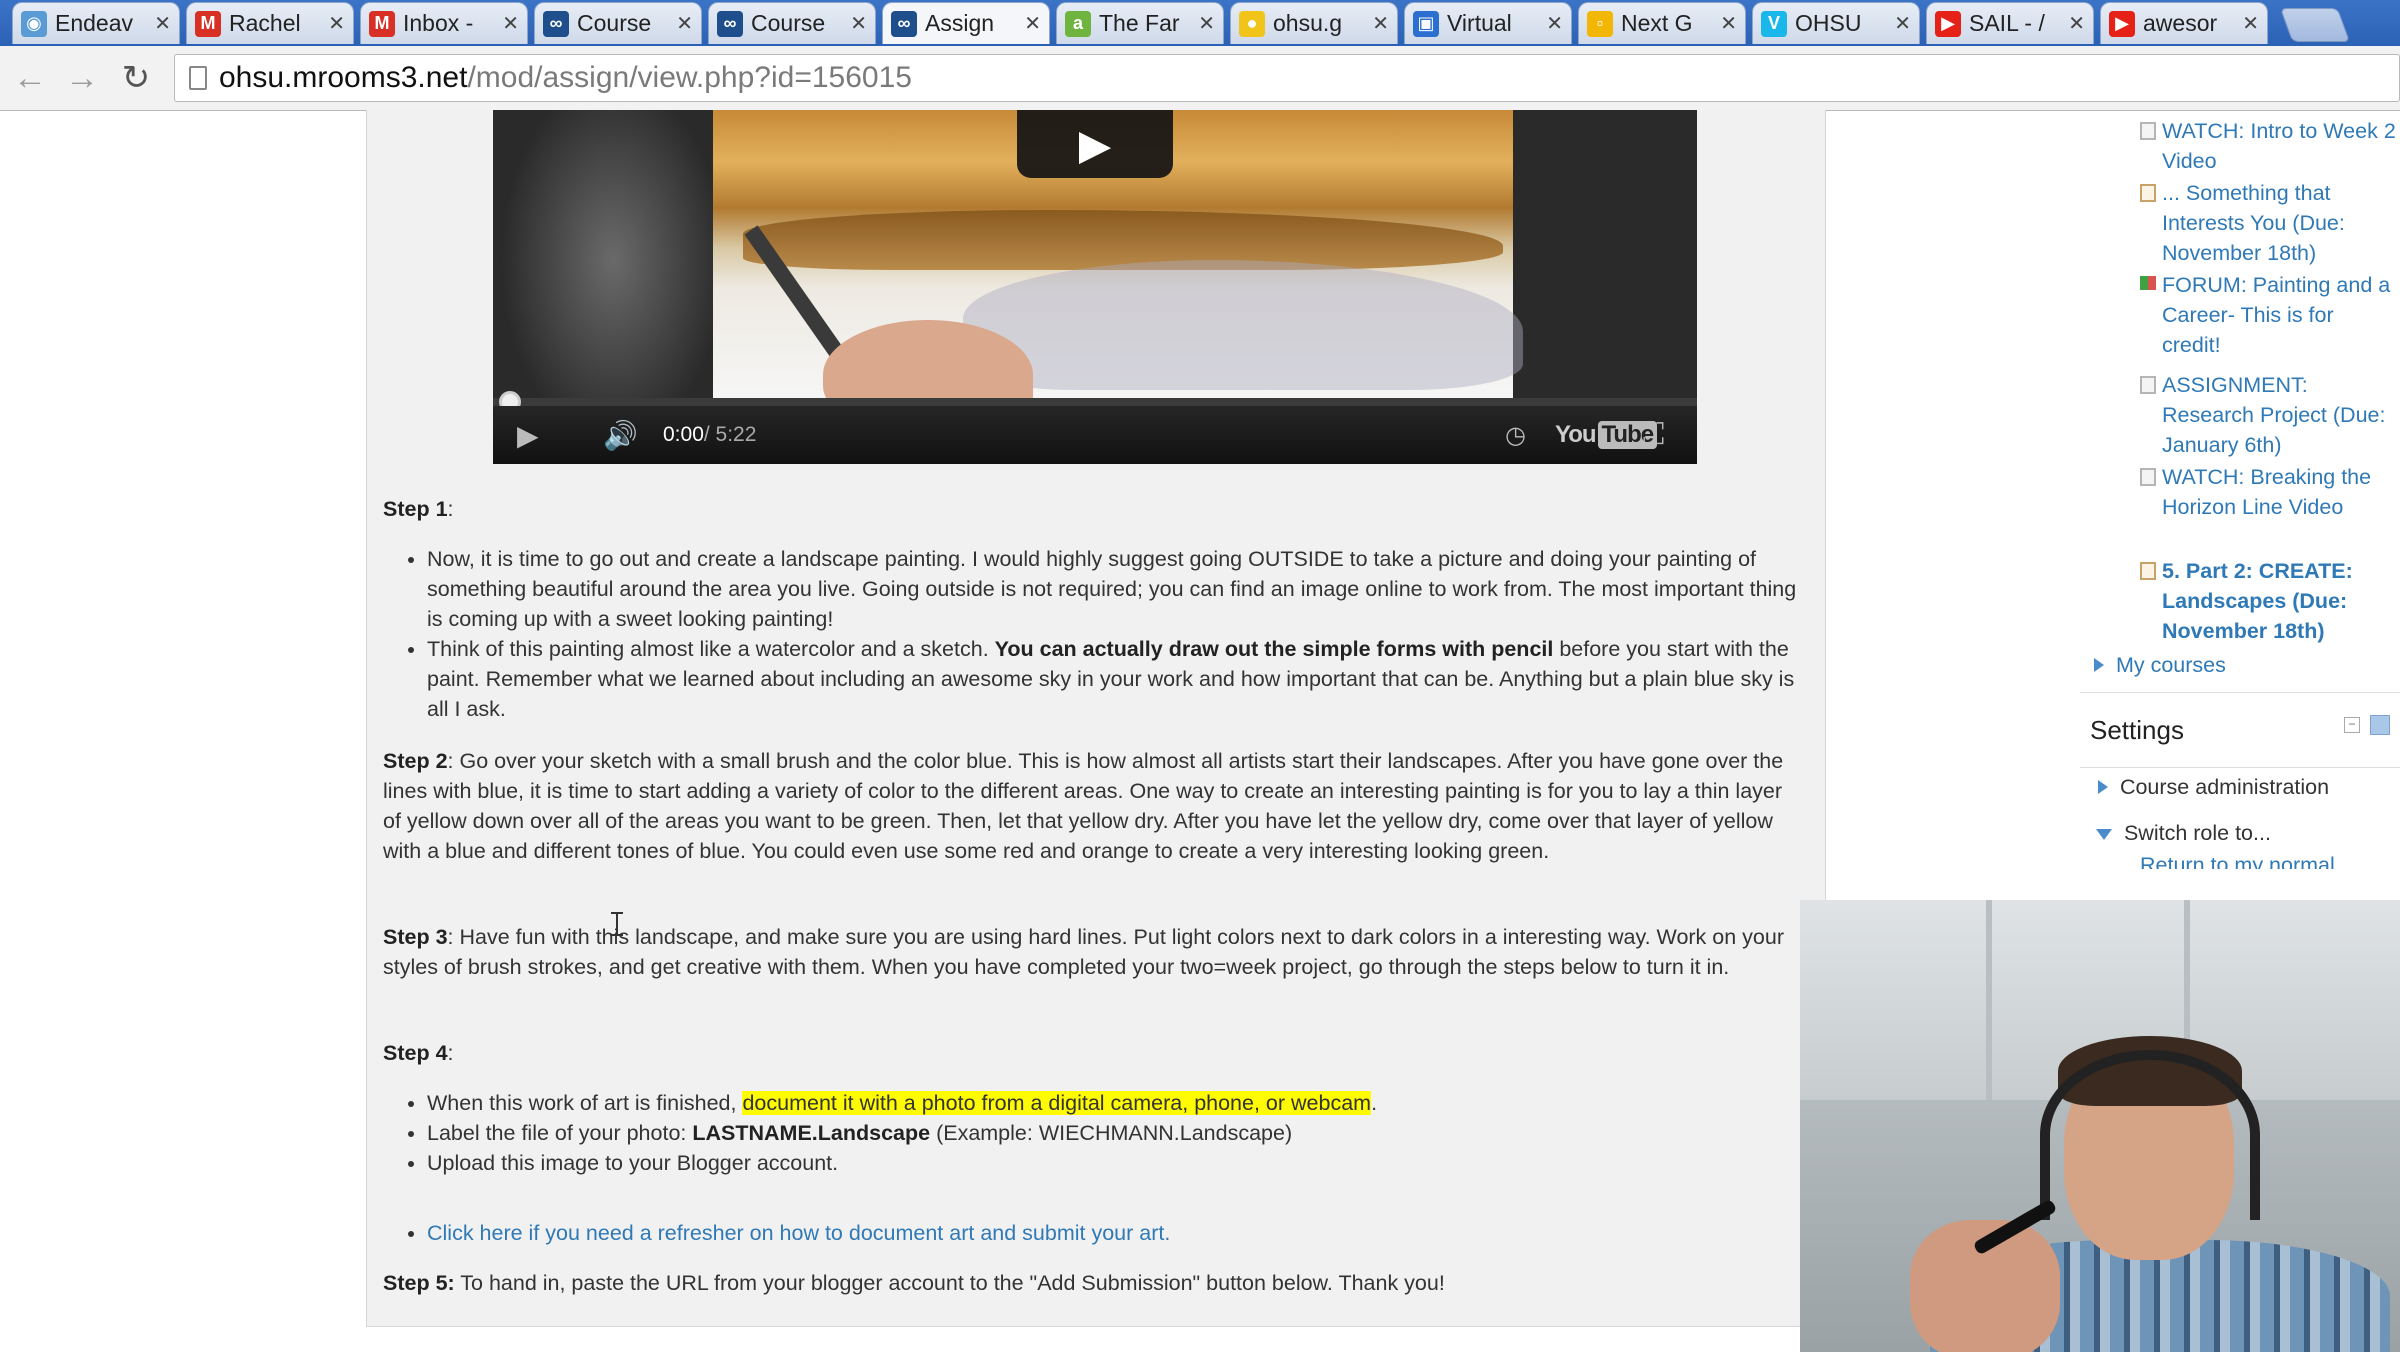 This screenshot has width=2400, height=1352. Describe the element at coordinates (2380, 725) in the screenshot. I see `dock-icon` at that location.